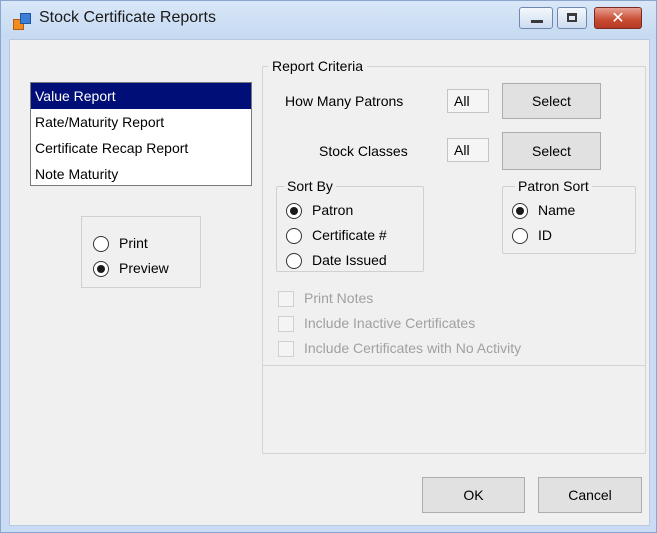 This screenshot has height=533, width=657. I want to click on minimize-icon, so click(537, 21).